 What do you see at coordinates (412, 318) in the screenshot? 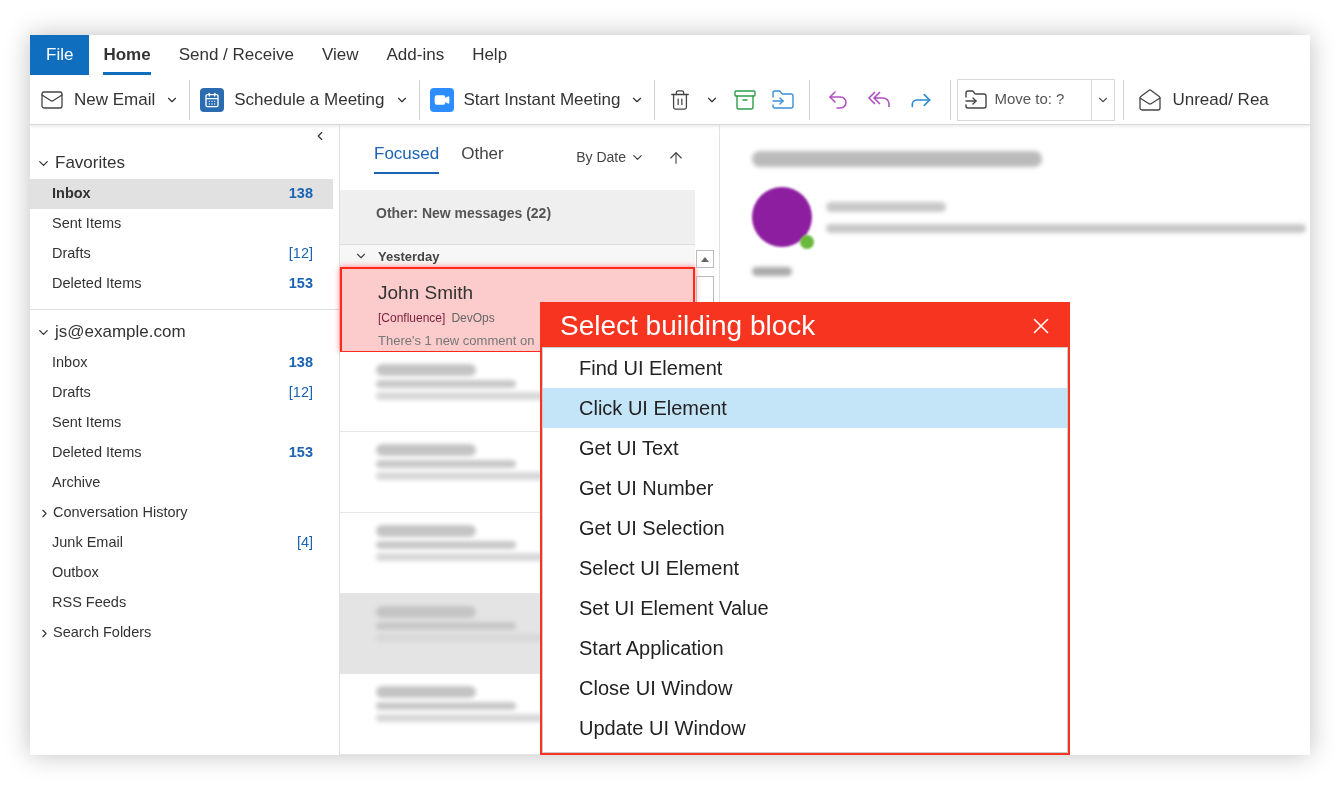
I see `message-tag: [Confluence]` at bounding box center [412, 318].